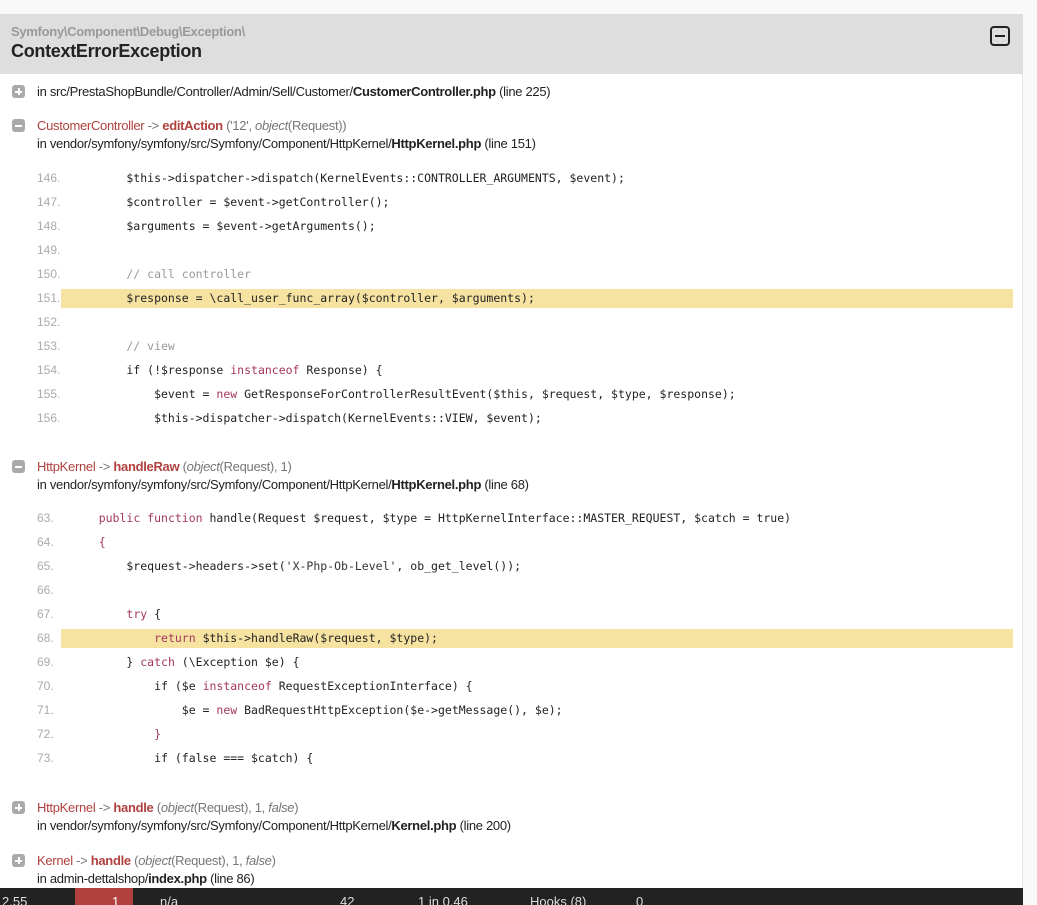 The width and height of the screenshot is (1037, 905). Describe the element at coordinates (91, 125) in the screenshot. I see `trace-class: CustomerController` at that location.